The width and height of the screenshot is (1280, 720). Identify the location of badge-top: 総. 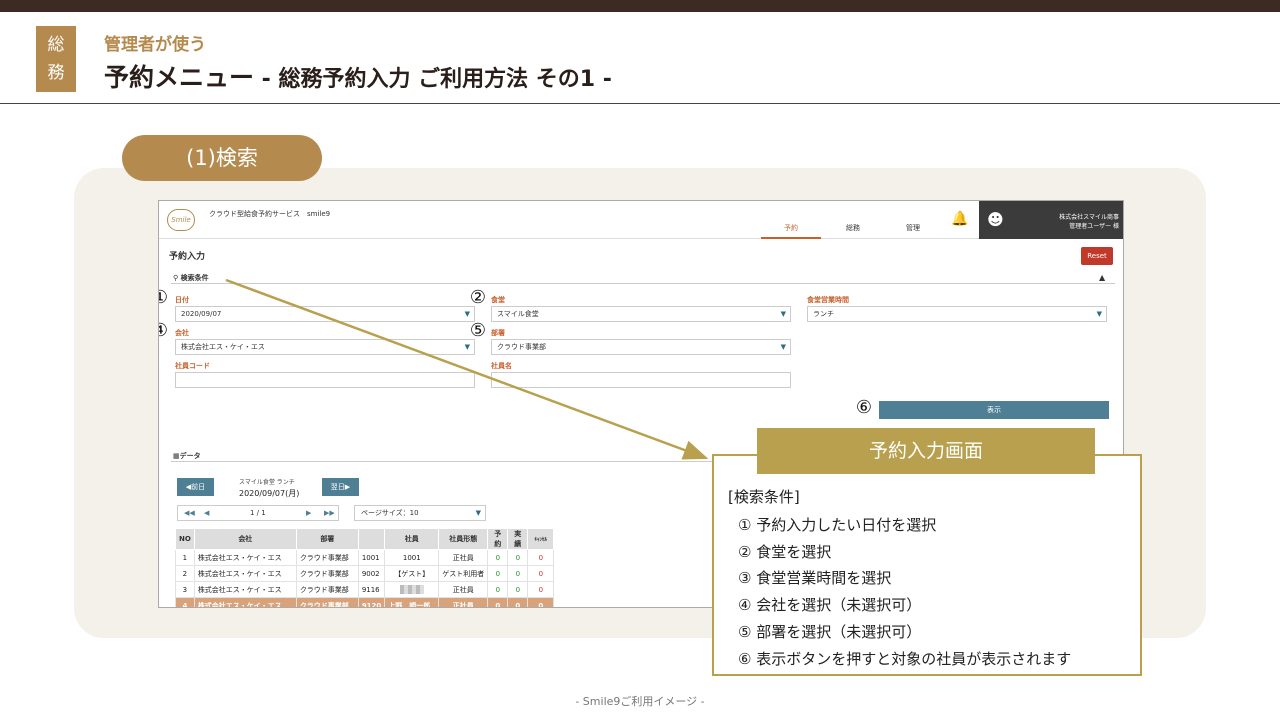
(56, 45).